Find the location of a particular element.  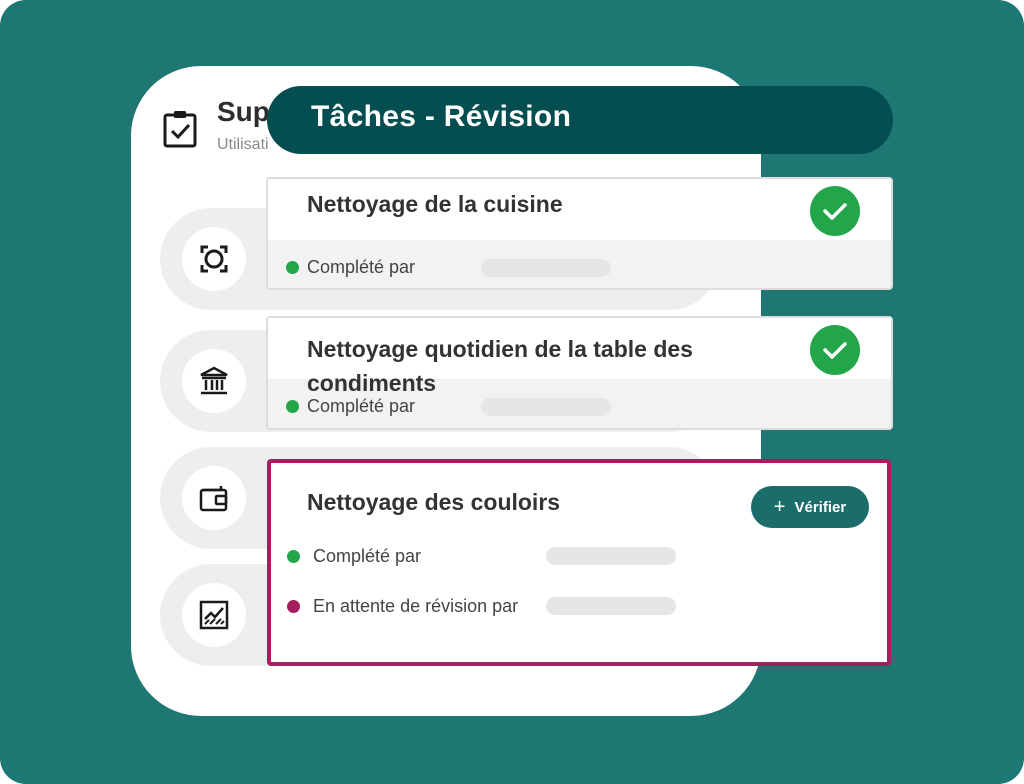

back-panel-subtitle: Utilisati is located at coordinates (243, 144).